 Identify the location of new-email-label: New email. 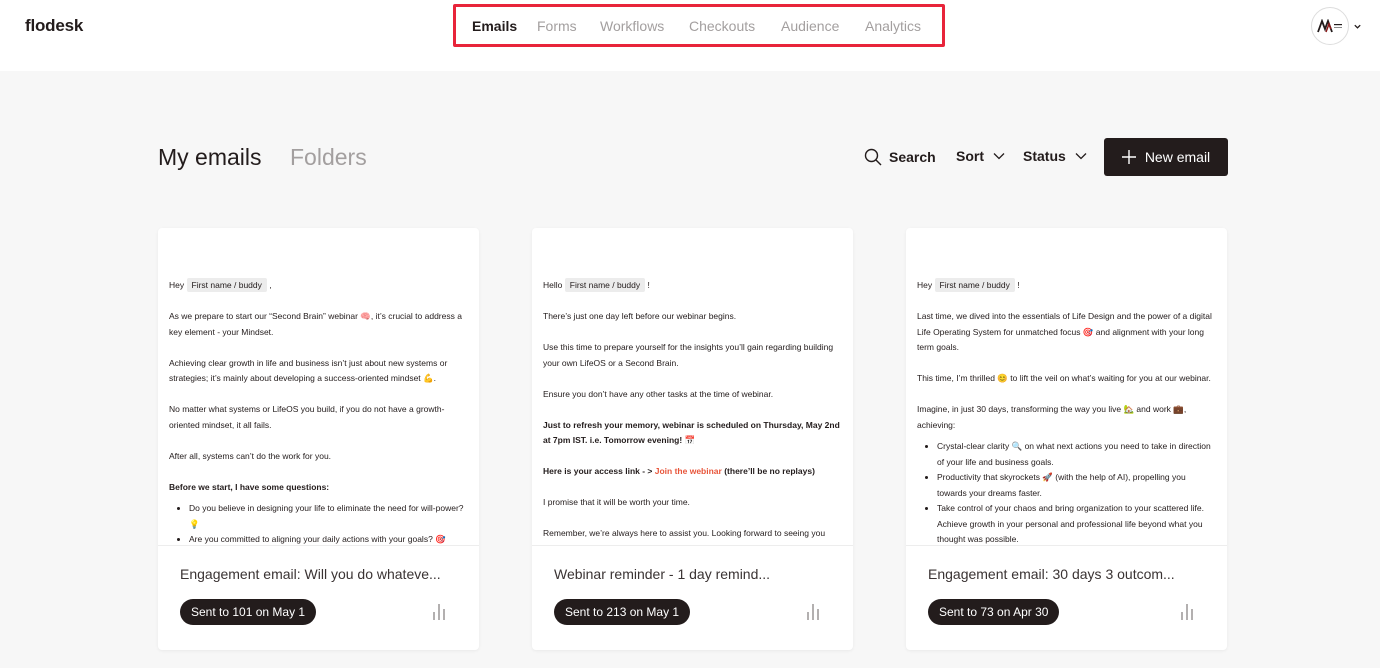
(1177, 157).